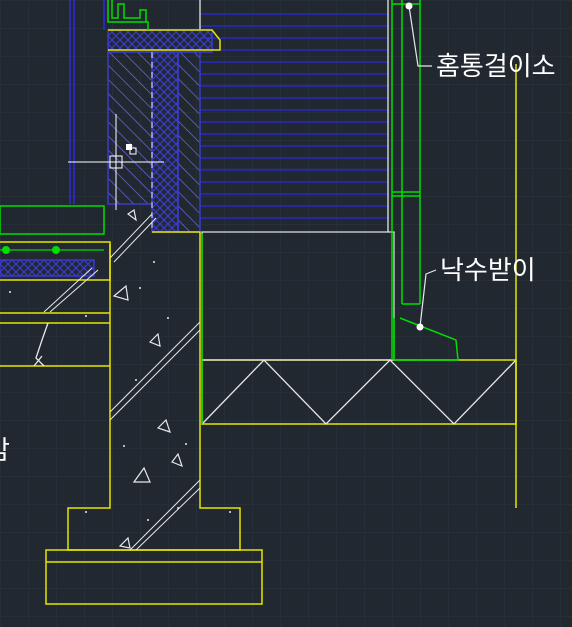 The image size is (572, 627). What do you see at coordinates (47, 268) in the screenshot?
I see `floor-heating-hatch` at bounding box center [47, 268].